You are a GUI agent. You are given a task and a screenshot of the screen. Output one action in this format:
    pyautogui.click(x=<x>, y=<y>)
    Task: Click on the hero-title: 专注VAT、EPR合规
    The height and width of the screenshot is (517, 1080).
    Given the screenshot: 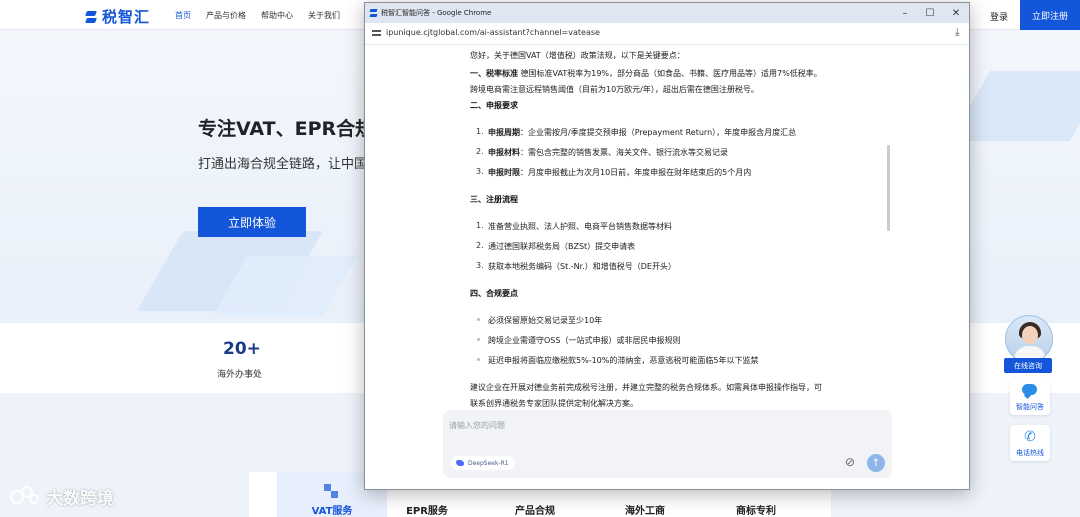 What is the action you would take?
    pyautogui.click(x=286, y=129)
    